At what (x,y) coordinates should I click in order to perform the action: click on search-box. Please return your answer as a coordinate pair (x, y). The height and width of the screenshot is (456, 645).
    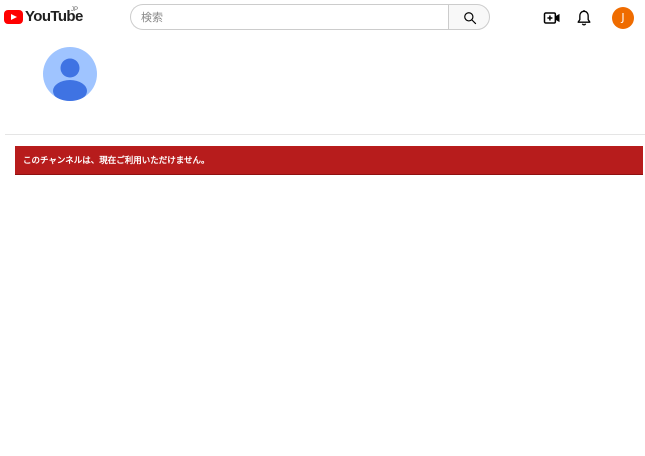
    Looking at the image, I should click on (289, 17).